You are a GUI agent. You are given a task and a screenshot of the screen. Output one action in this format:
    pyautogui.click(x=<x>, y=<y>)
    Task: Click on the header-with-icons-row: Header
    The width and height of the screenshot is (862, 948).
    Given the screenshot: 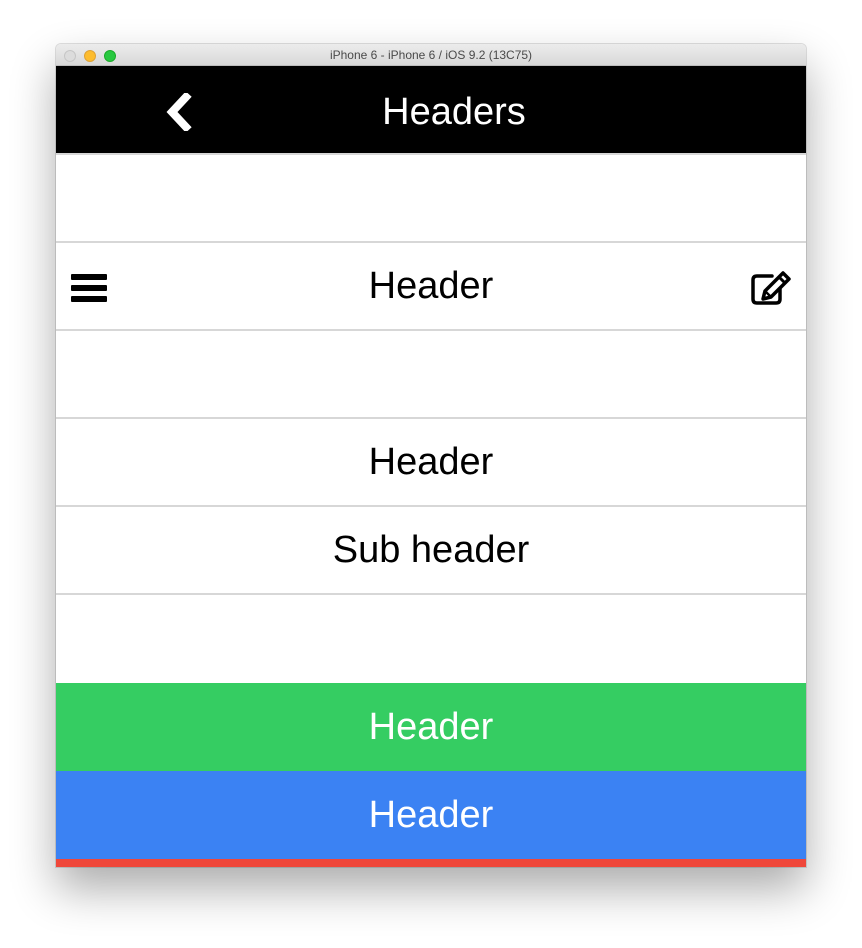 What is the action you would take?
    pyautogui.click(x=431, y=285)
    